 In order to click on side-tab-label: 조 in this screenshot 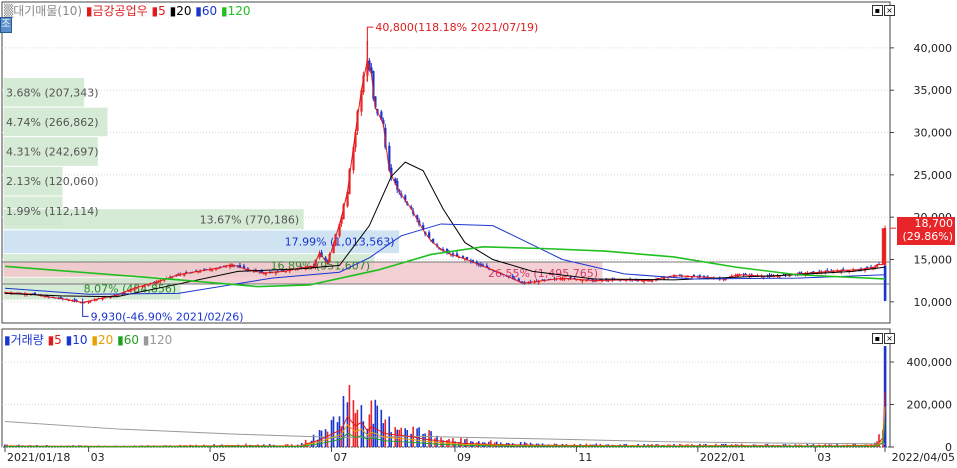, I will do `click(6, 24)`.